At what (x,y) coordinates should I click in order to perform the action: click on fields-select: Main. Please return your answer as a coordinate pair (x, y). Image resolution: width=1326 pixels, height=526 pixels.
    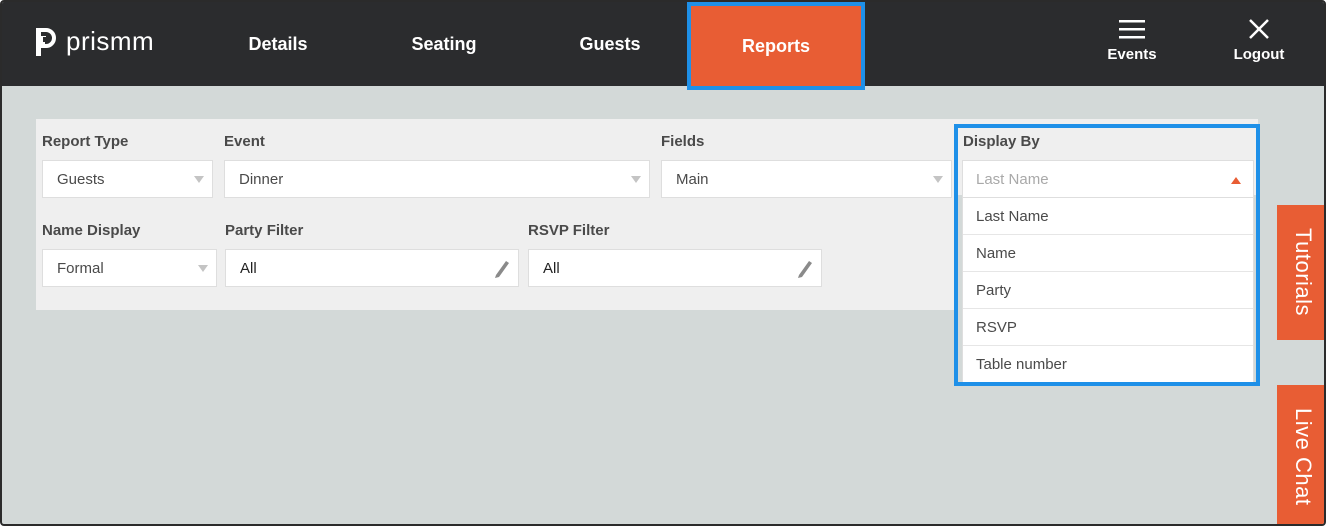
    Looking at the image, I should click on (806, 179).